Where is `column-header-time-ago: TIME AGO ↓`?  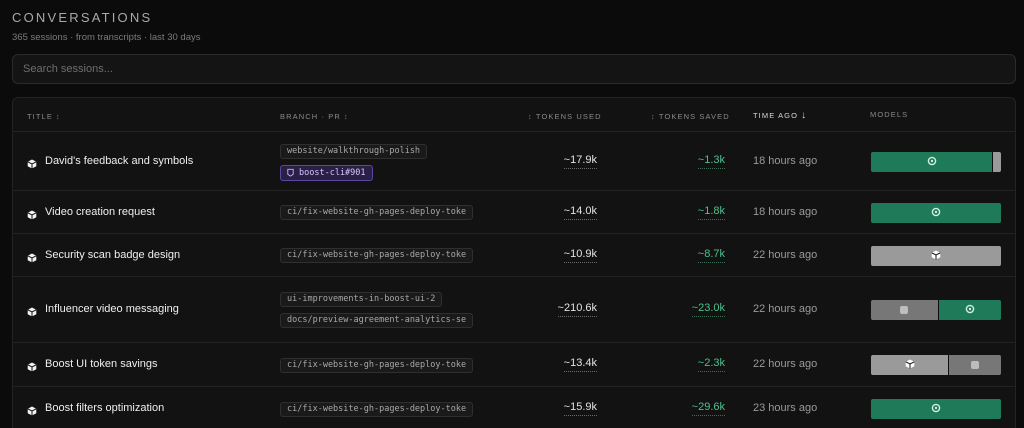
column-header-time-ago: TIME AGO ↓ is located at coordinates (780, 115).